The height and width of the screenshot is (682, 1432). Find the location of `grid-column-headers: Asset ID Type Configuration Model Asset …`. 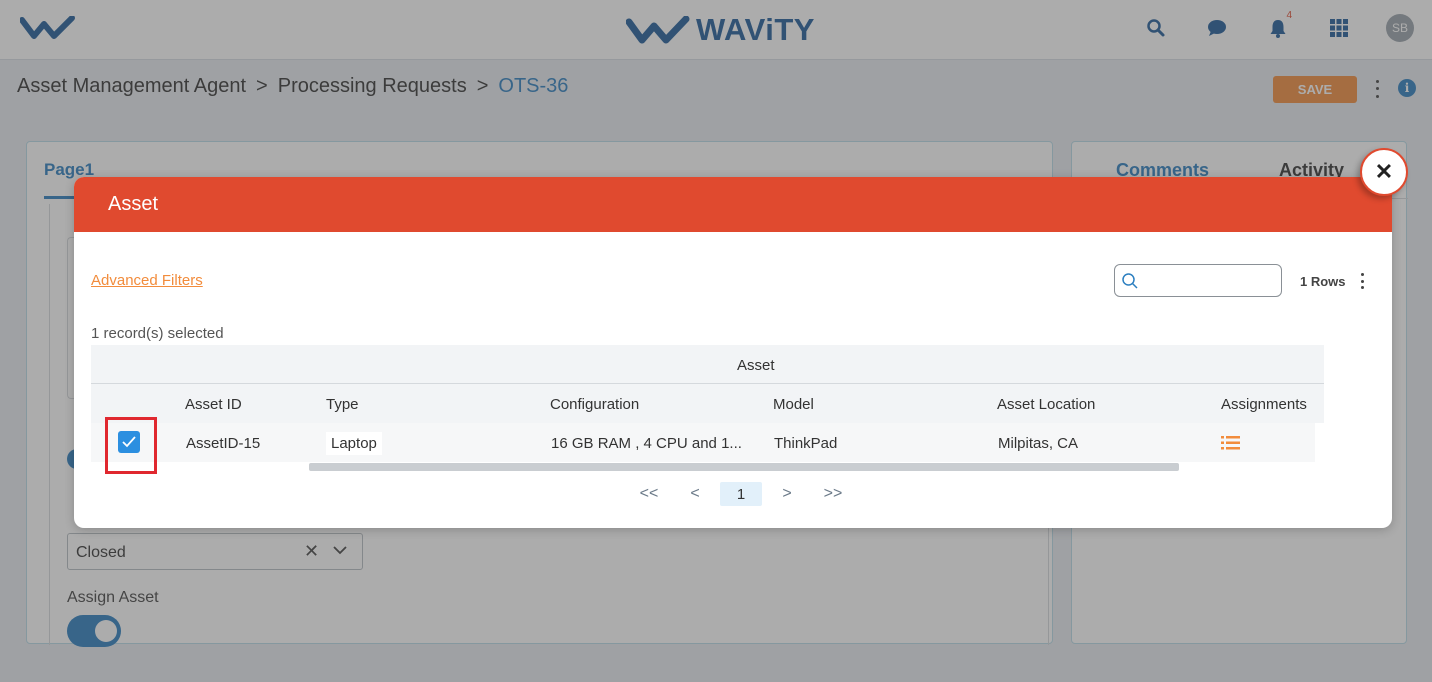

grid-column-headers: Asset ID Type Configuration Model Asset … is located at coordinates (707, 403).